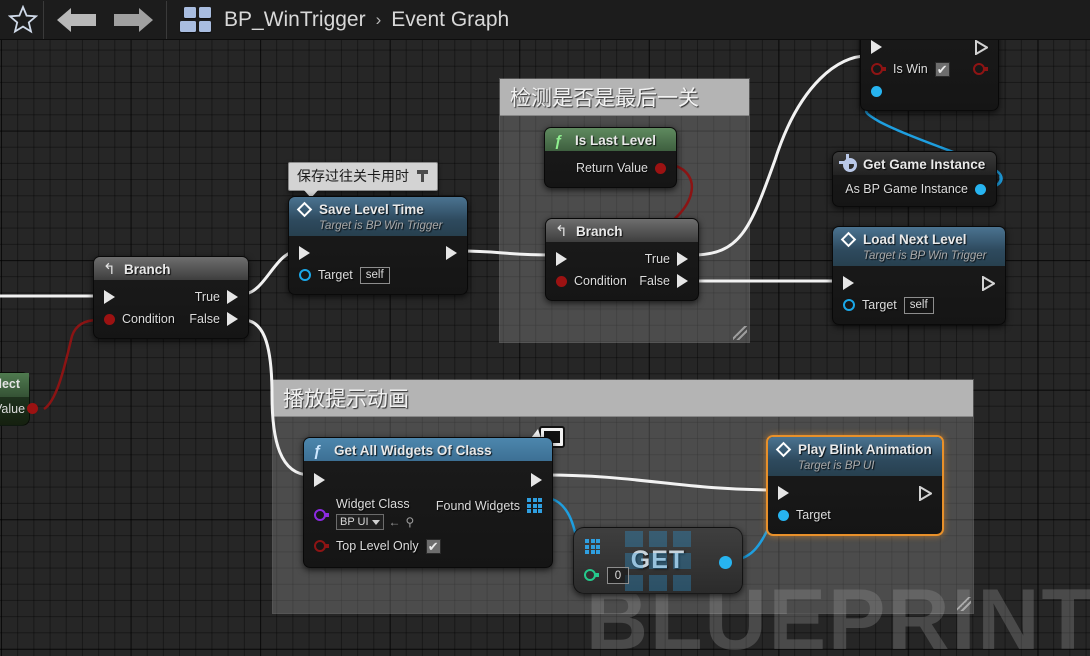  I want to click on bool-input-pin-top-level-only, so click(321, 546).